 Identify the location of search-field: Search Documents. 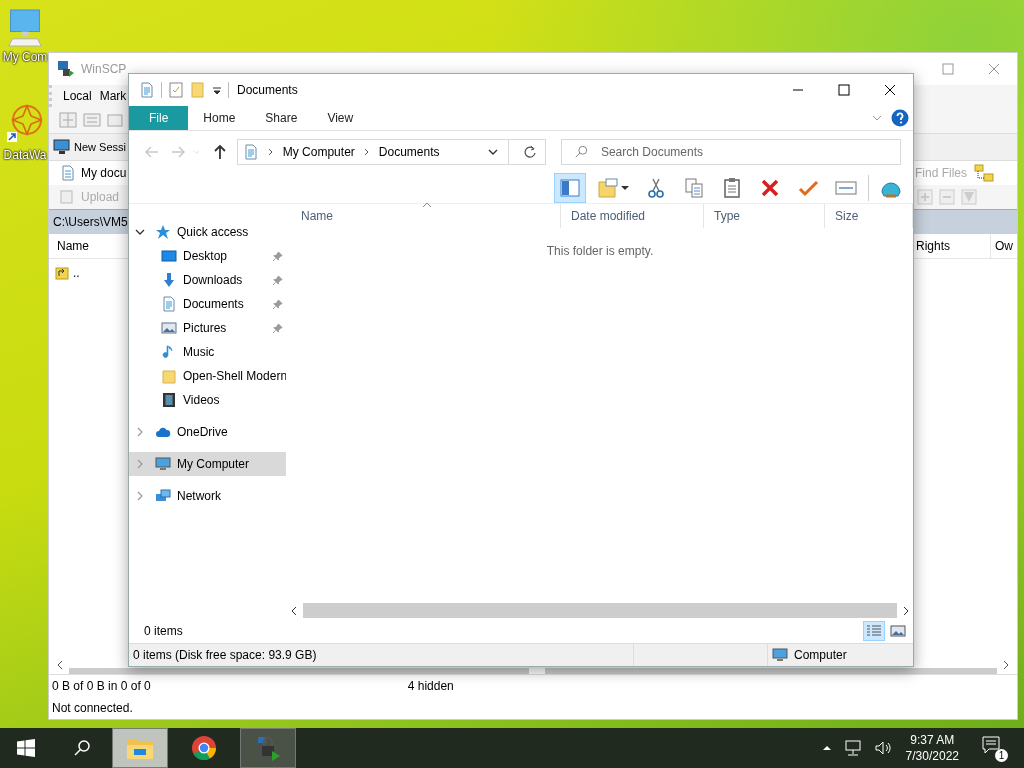
(730, 152).